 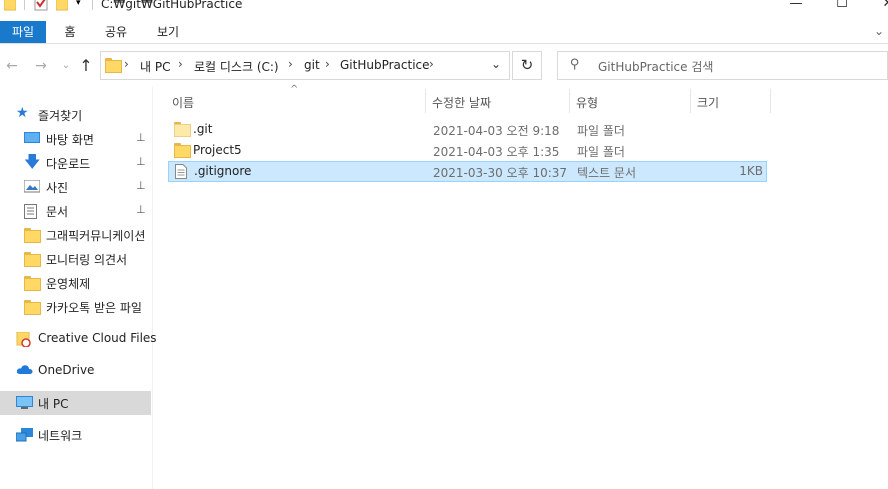 What do you see at coordinates (876, 6) in the screenshot?
I see `close-button: ✕` at bounding box center [876, 6].